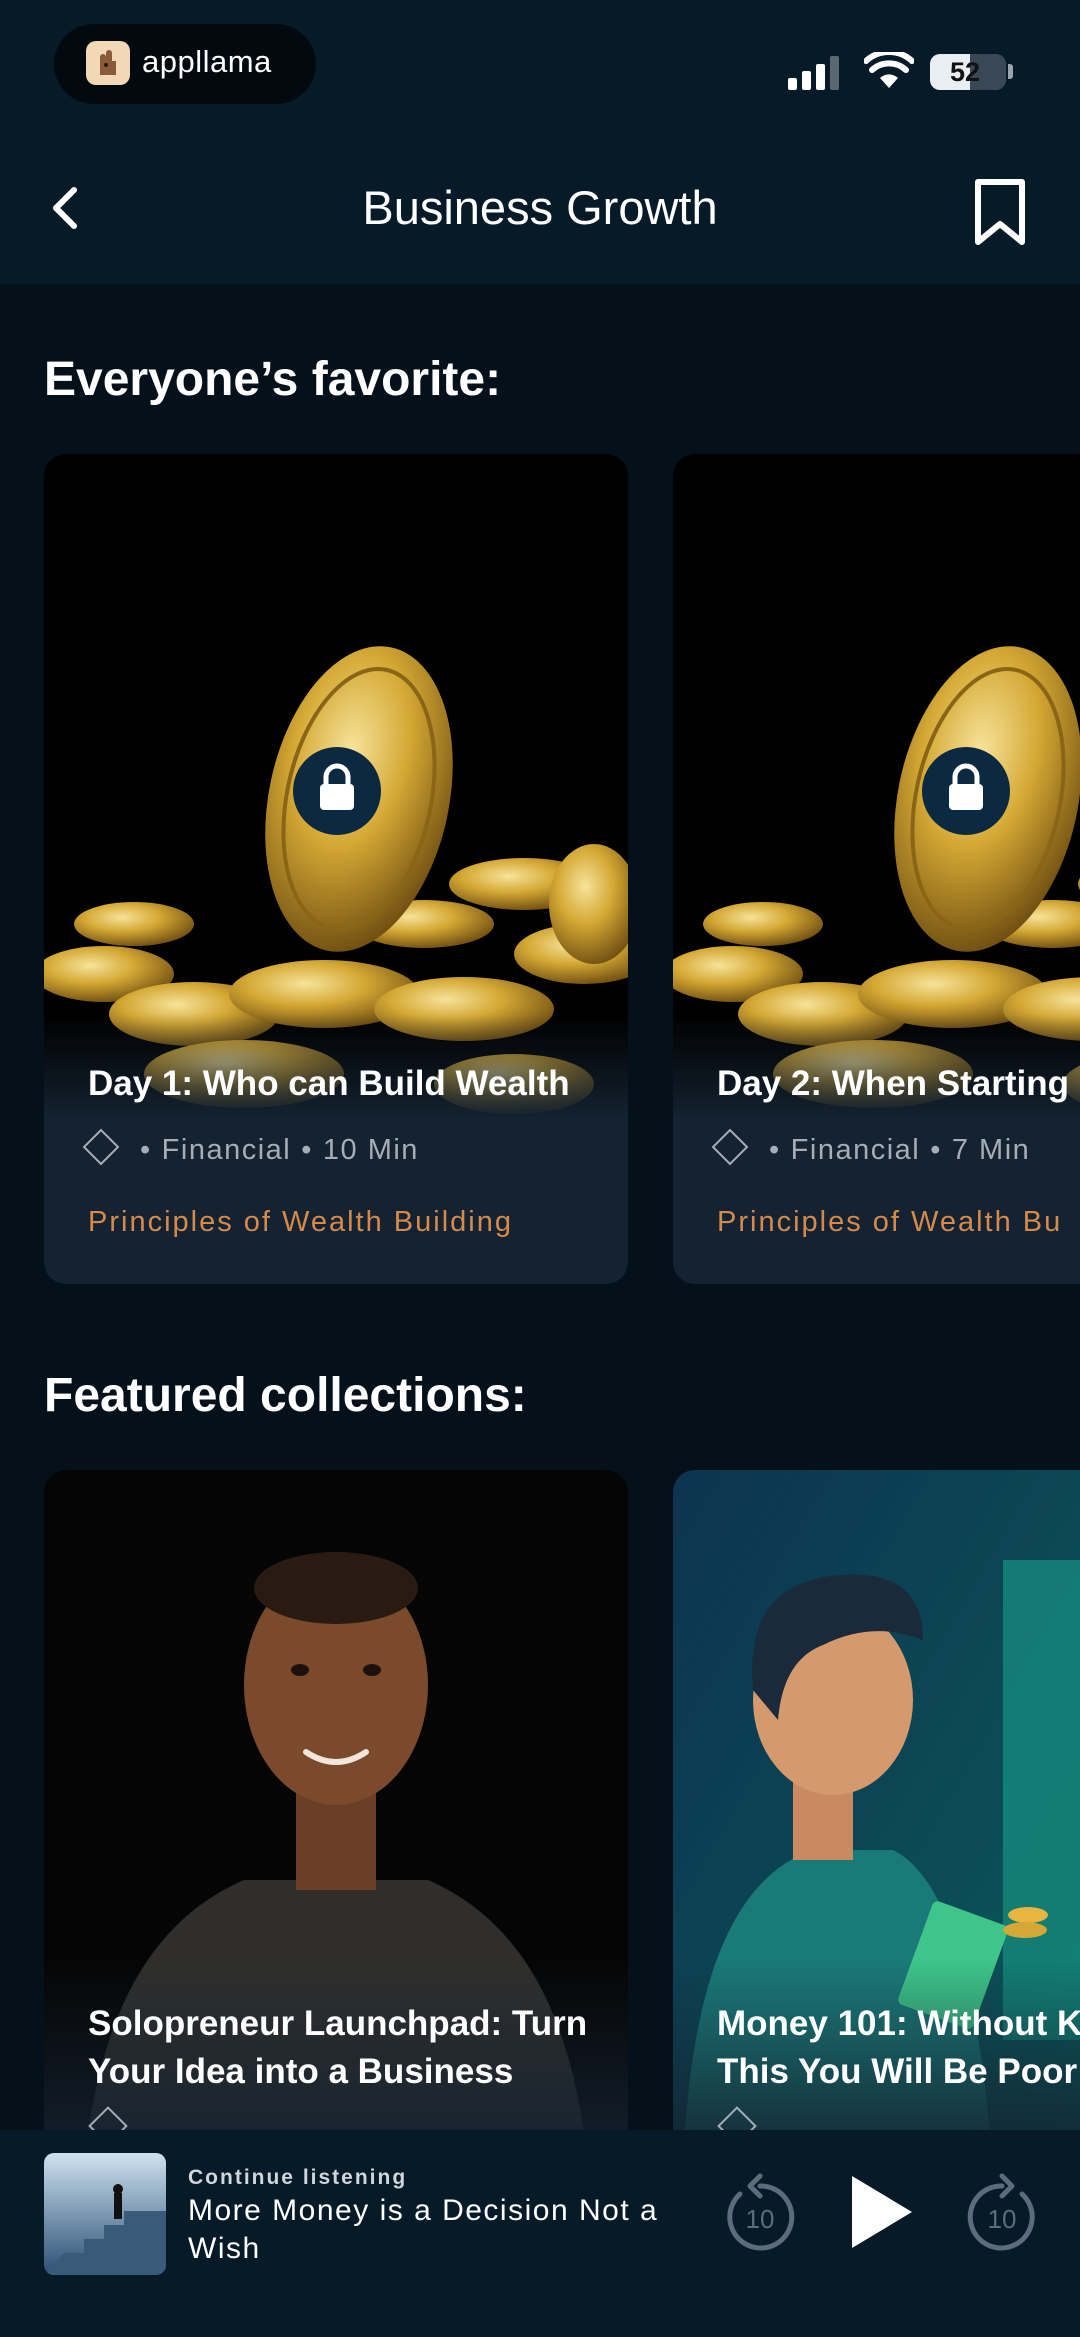 The height and width of the screenshot is (2337, 1080). I want to click on battery-percent: 52, so click(965, 72).